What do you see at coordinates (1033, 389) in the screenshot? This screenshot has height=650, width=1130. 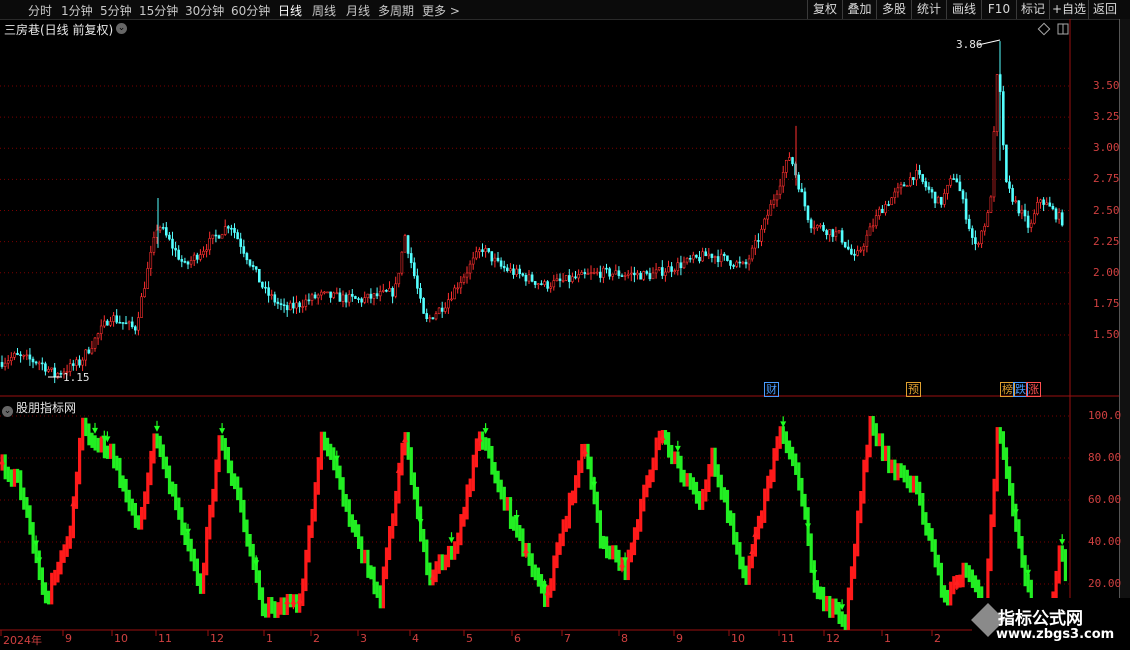 I see `event-marker-rise: 涨` at bounding box center [1033, 389].